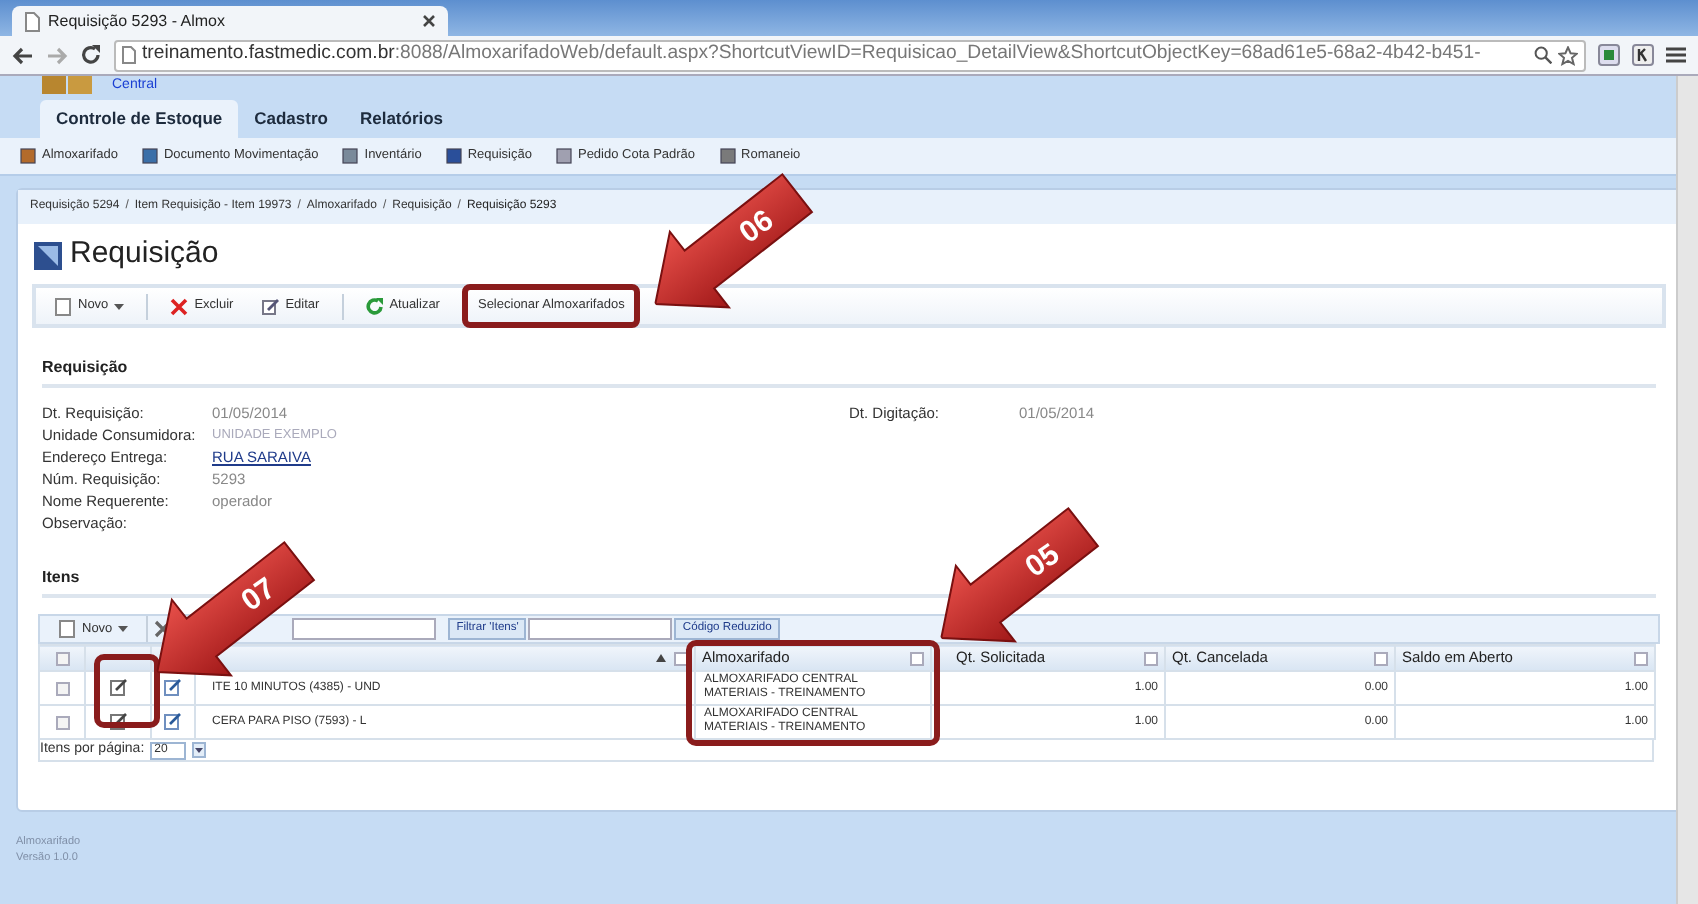 This screenshot has width=1698, height=904. What do you see at coordinates (1687, 490) in the screenshot?
I see `scrollbar` at bounding box center [1687, 490].